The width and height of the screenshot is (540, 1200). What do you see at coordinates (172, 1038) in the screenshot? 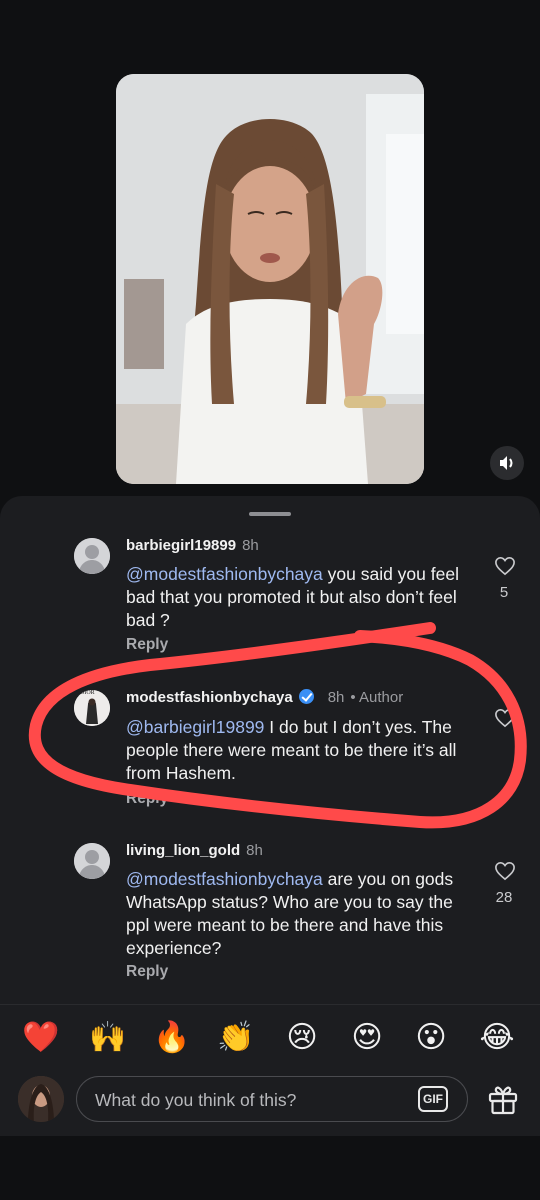
I see `reaction-fire-button: 🔥` at bounding box center [172, 1038].